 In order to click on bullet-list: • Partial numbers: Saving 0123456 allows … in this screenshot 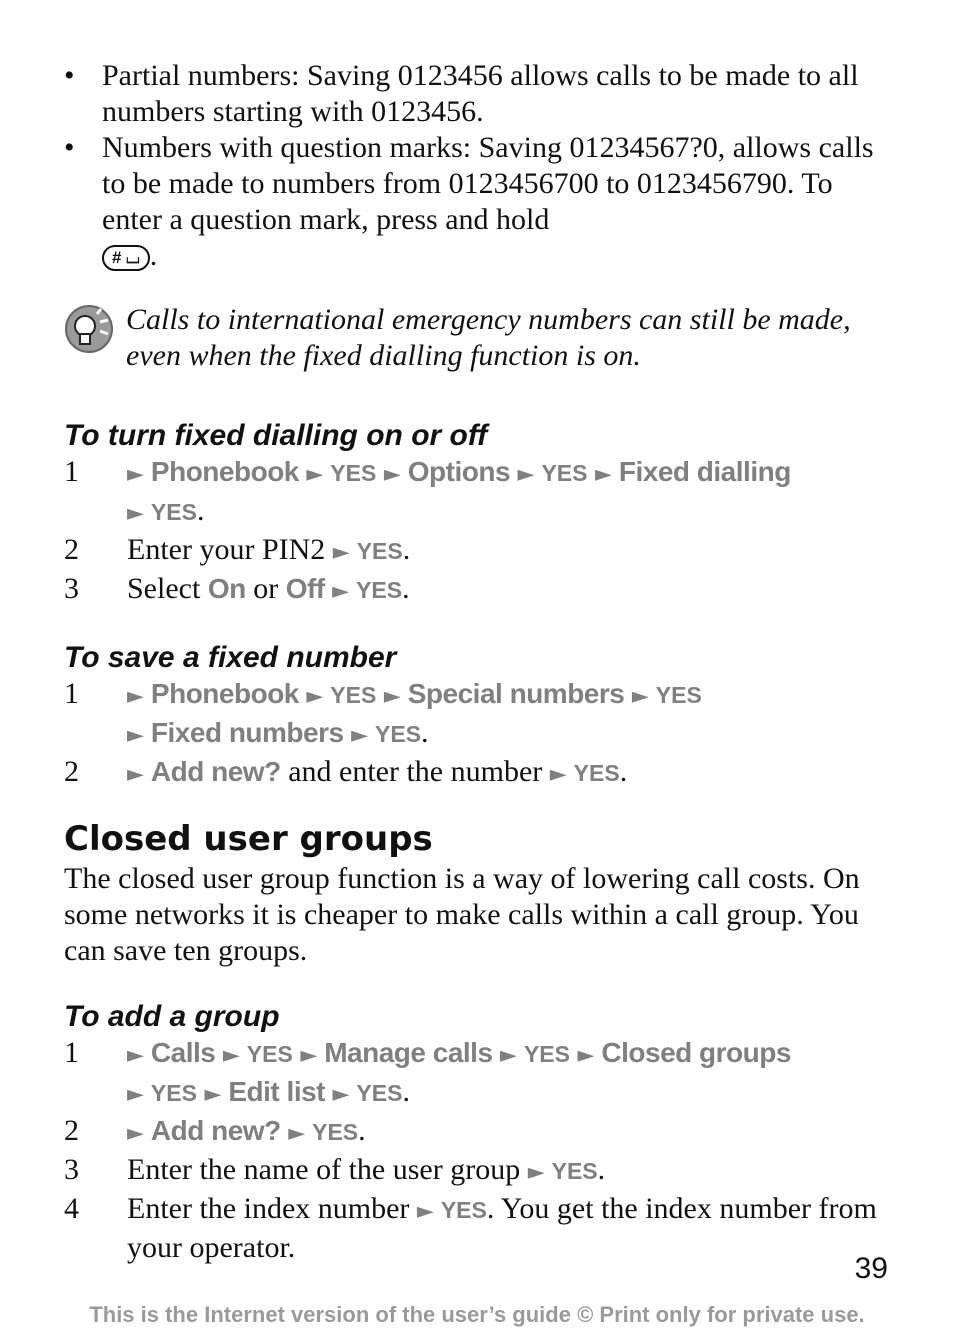, I will do `click(479, 166)`.